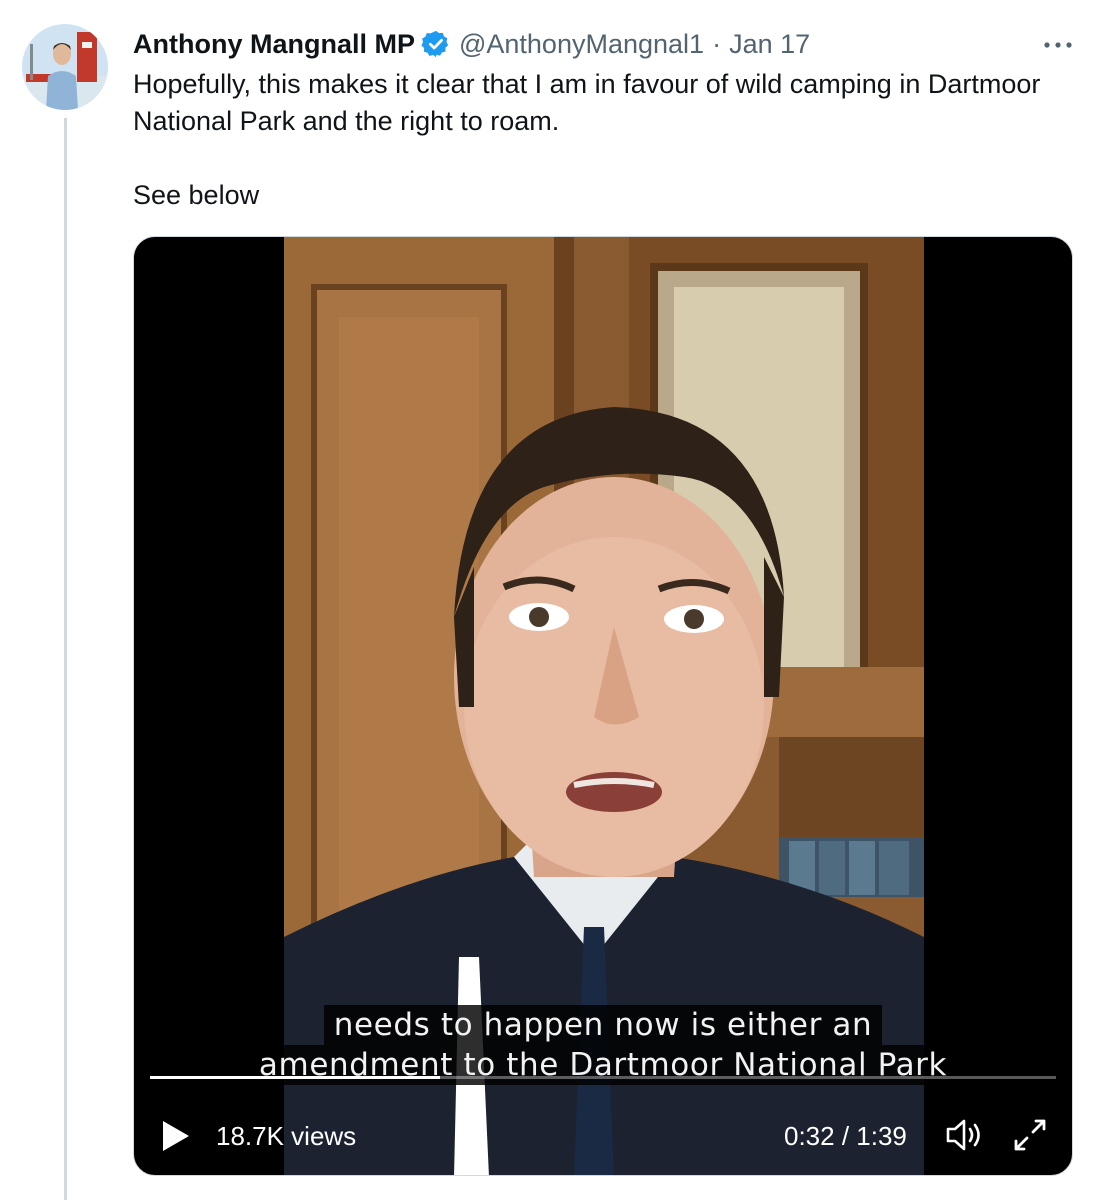  What do you see at coordinates (176, 1139) in the screenshot?
I see `play-icon` at bounding box center [176, 1139].